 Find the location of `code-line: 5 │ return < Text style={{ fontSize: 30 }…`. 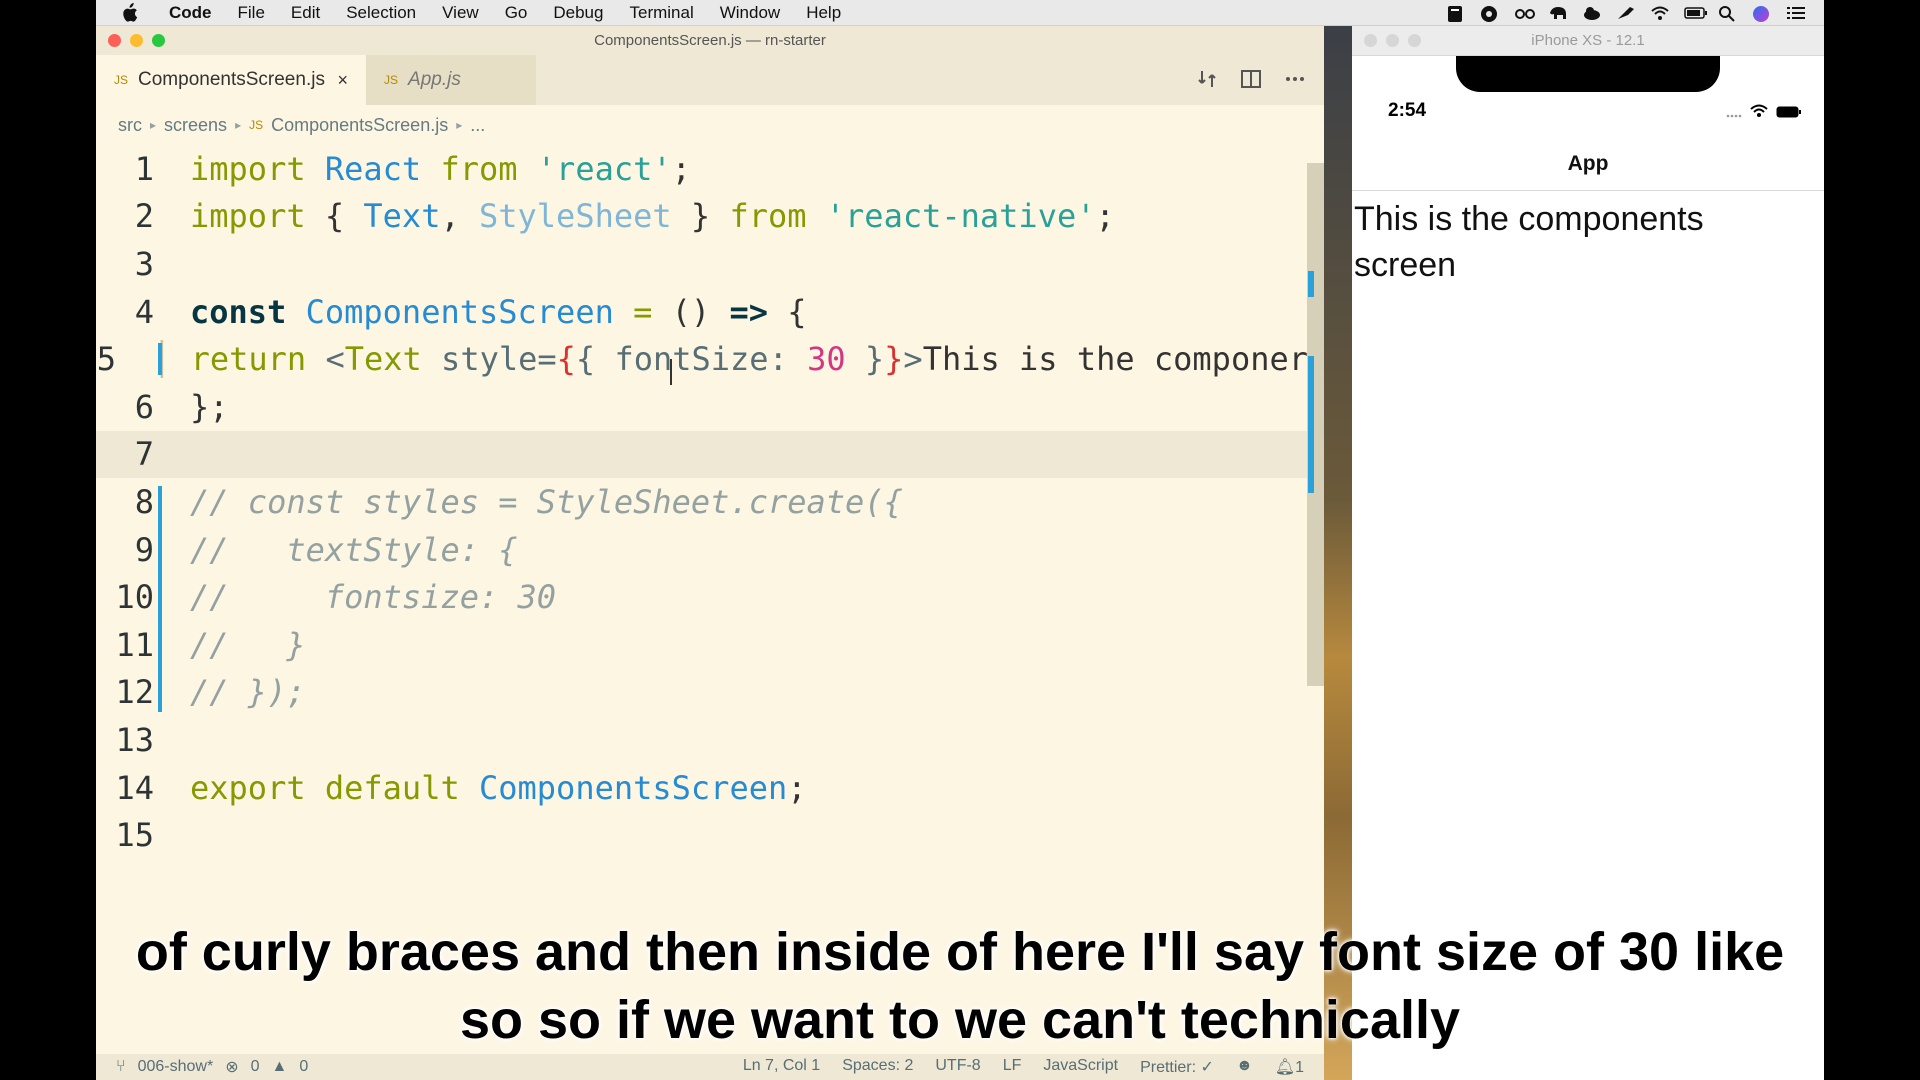

code-line: 5 │ return < Text style={{ fontSize: 30 }… is located at coordinates (702, 359).